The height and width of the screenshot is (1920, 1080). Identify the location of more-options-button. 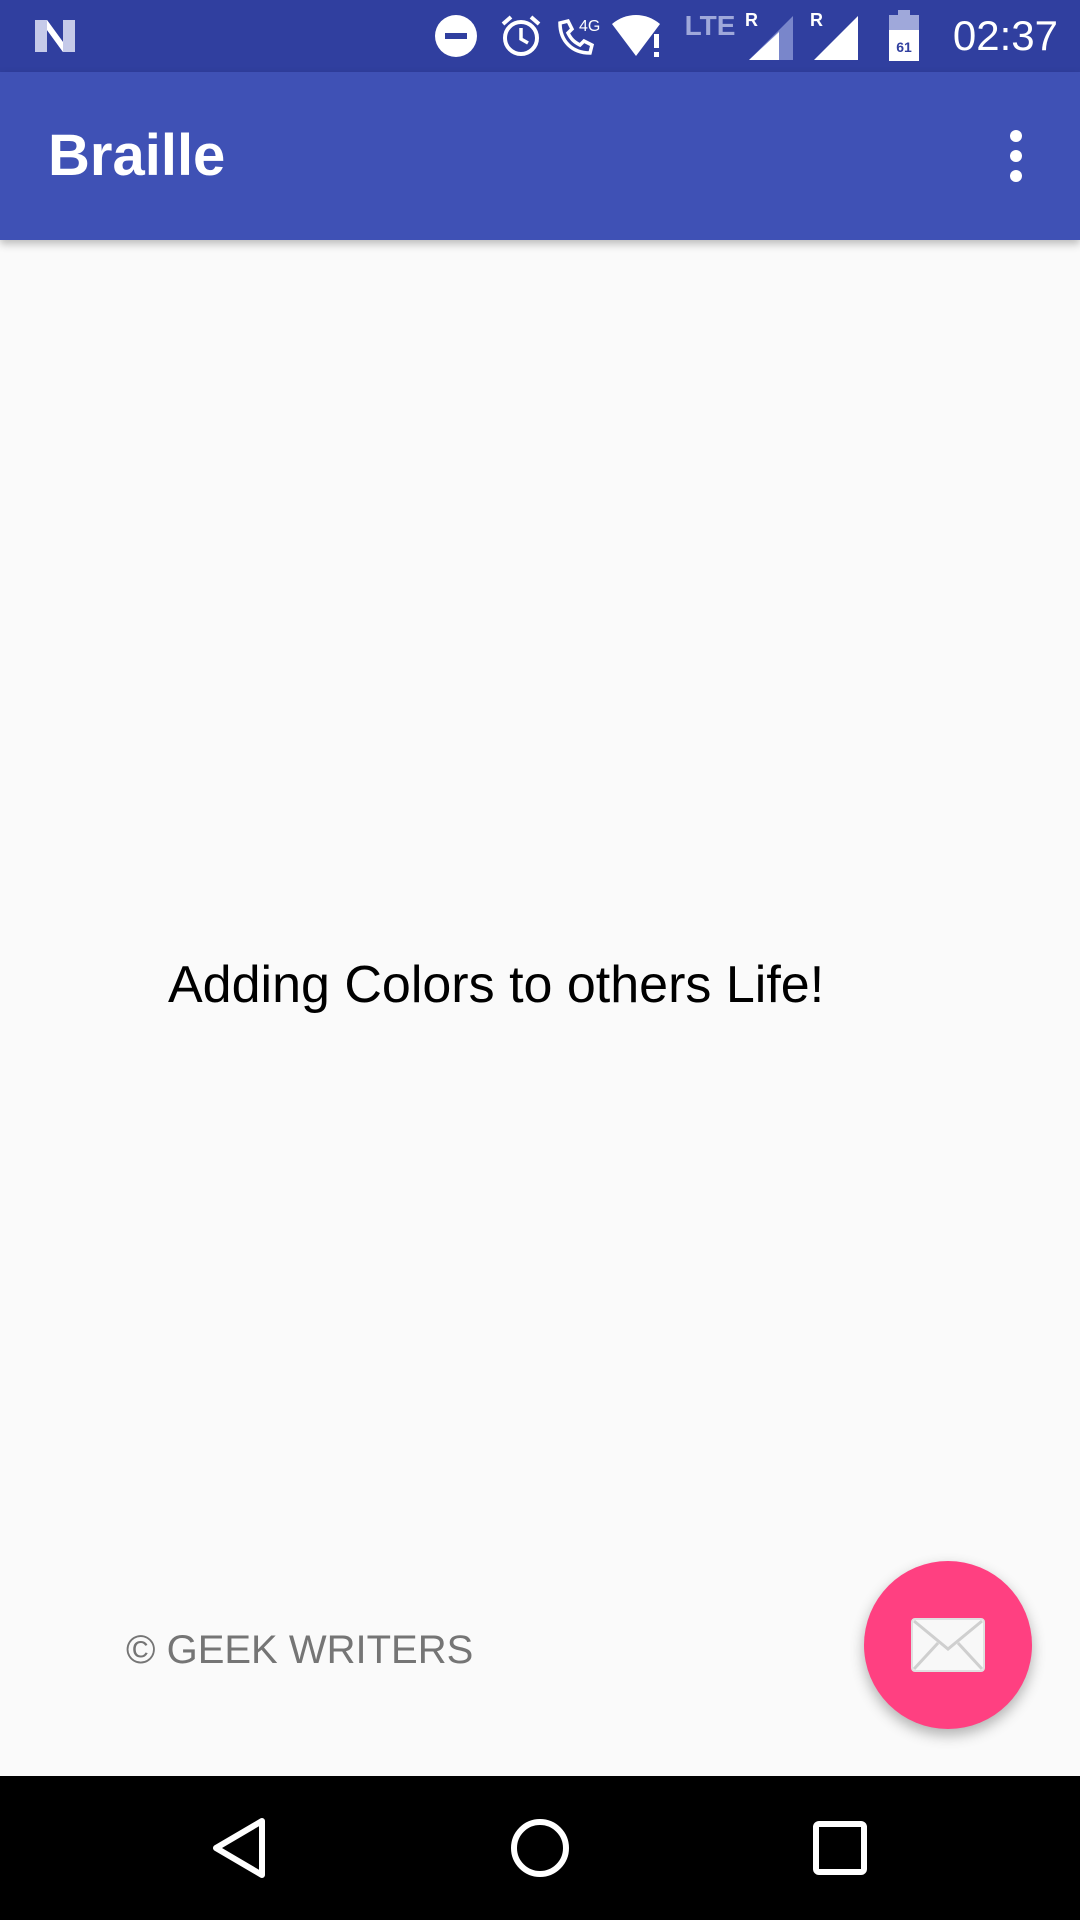
(1016, 156).